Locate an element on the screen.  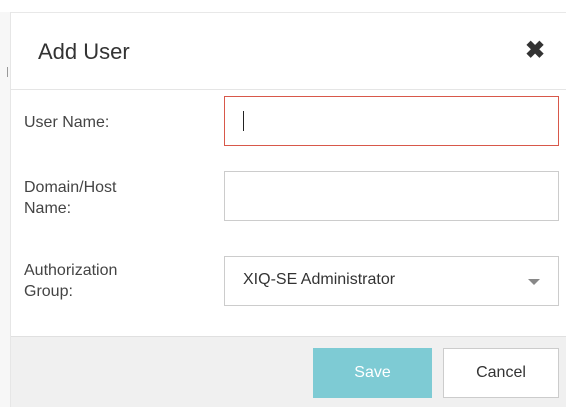
background-rail is located at coordinates (5, 209).